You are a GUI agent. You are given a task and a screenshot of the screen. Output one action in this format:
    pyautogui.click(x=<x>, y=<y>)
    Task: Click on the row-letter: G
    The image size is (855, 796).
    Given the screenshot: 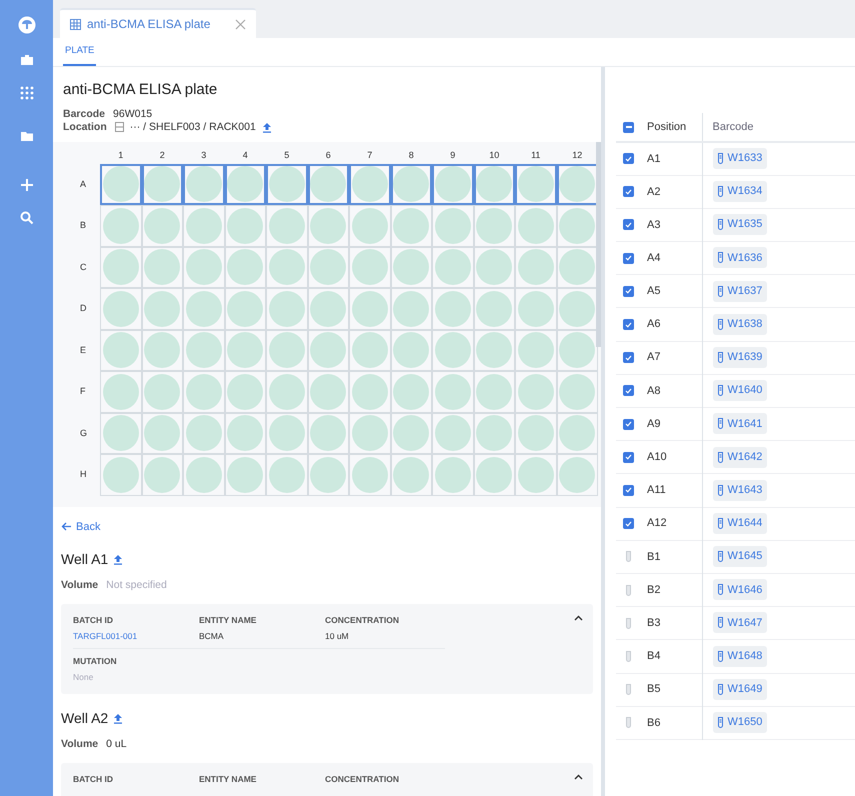 What is the action you would take?
    pyautogui.click(x=84, y=433)
    